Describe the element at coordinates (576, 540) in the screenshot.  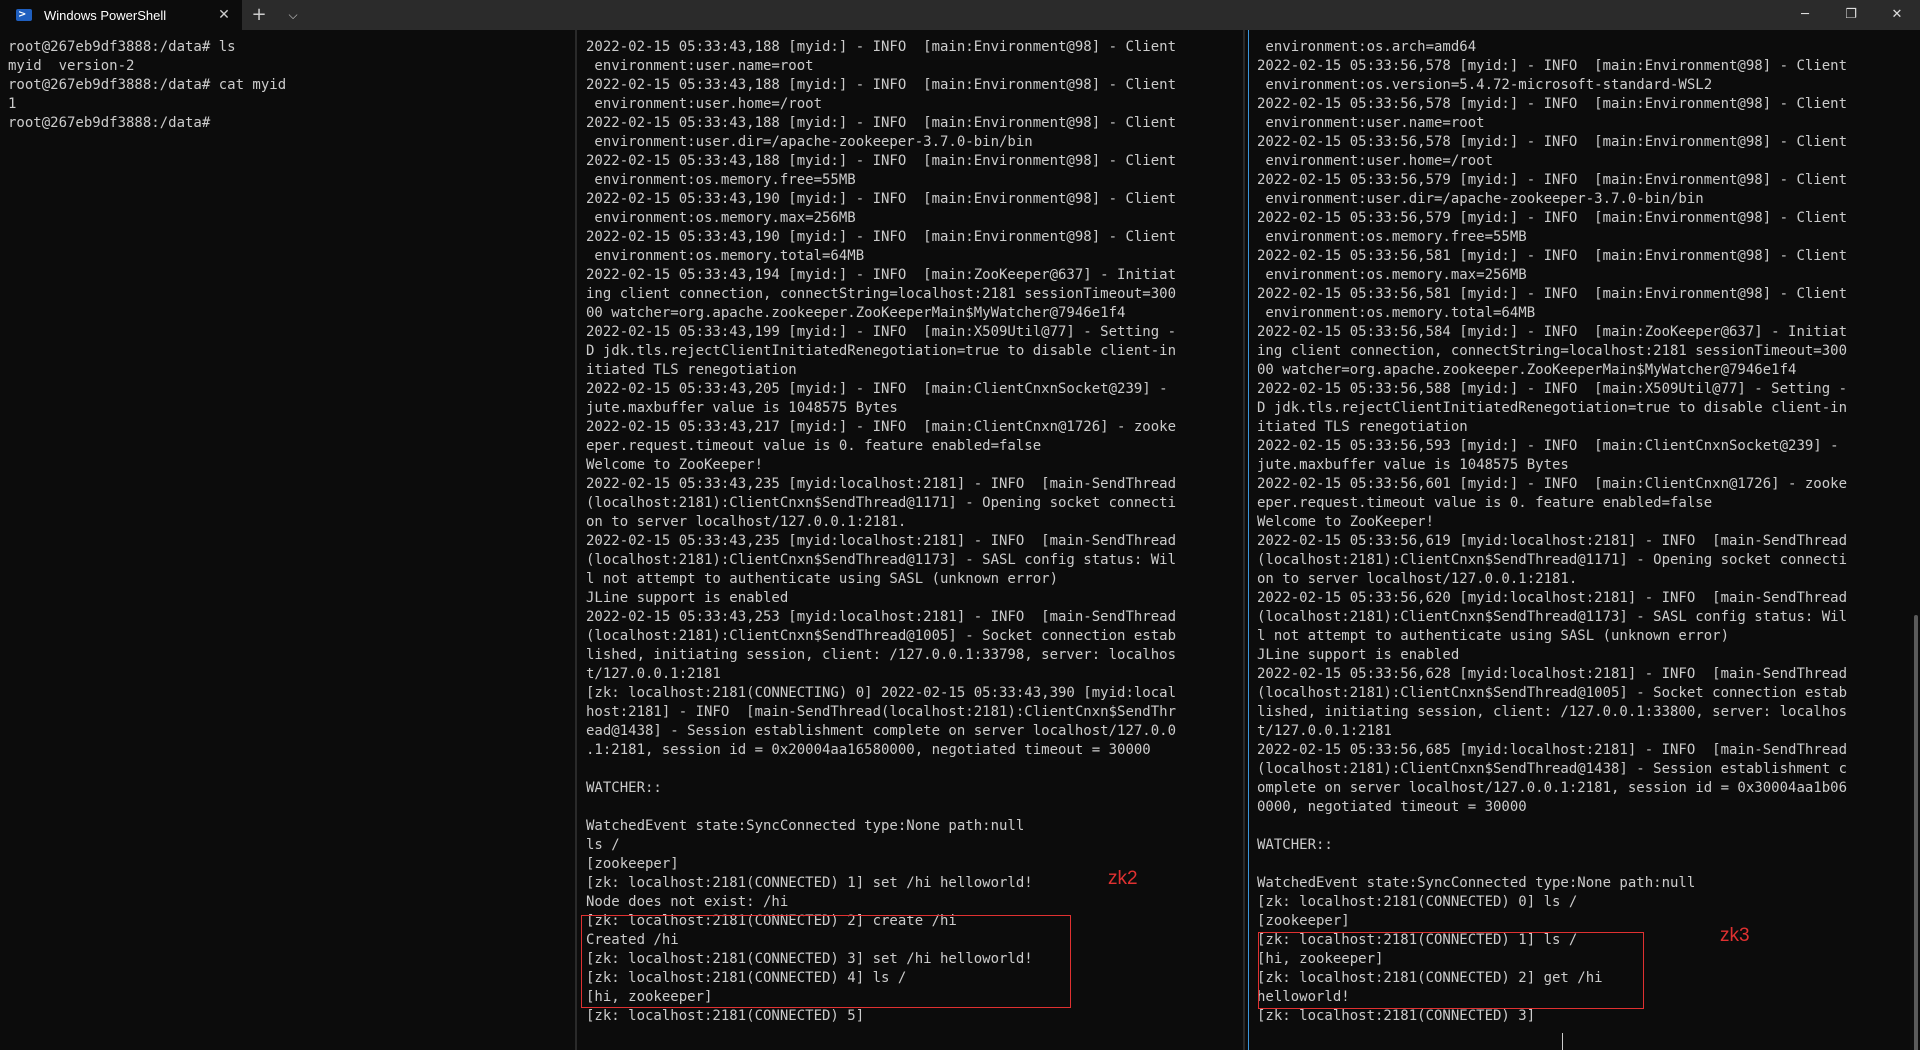
I see `pane-divider-left` at that location.